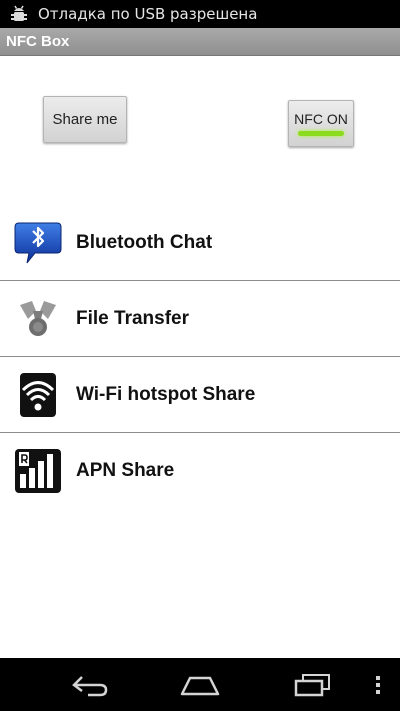 The width and height of the screenshot is (400, 711). What do you see at coordinates (321, 133) in the screenshot?
I see `nfc-status-indicator` at bounding box center [321, 133].